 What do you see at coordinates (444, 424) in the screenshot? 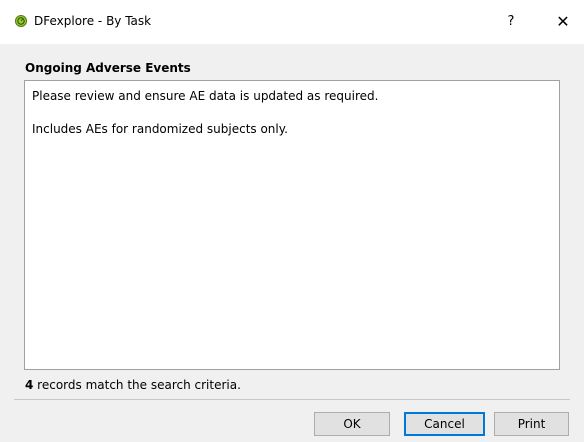
I see `cancel-button: Cancel` at bounding box center [444, 424].